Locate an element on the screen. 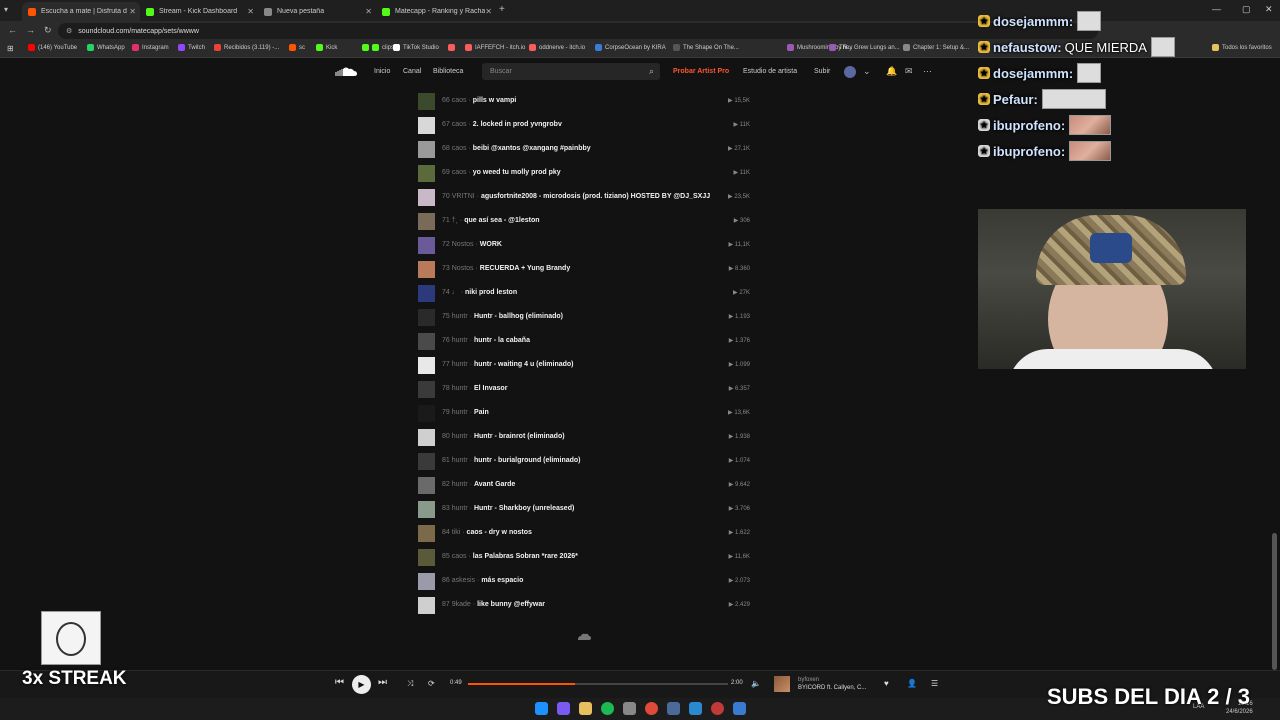  url-input: ⚙ soundcloud.com/matecapp/sets/wwww is located at coordinates (578, 31).